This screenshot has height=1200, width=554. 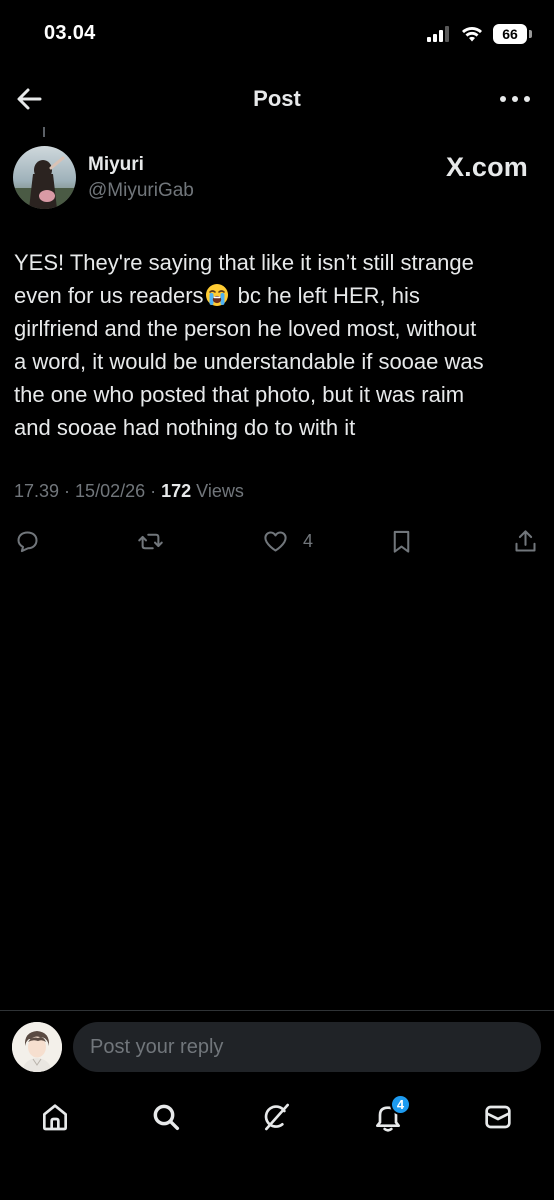 I want to click on tweet-actions: 4, so click(x=277, y=541).